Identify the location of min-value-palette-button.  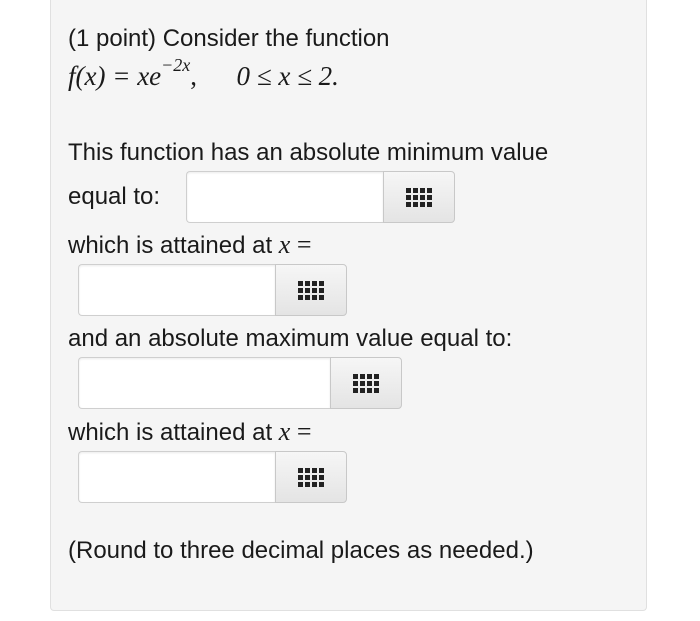
(419, 197).